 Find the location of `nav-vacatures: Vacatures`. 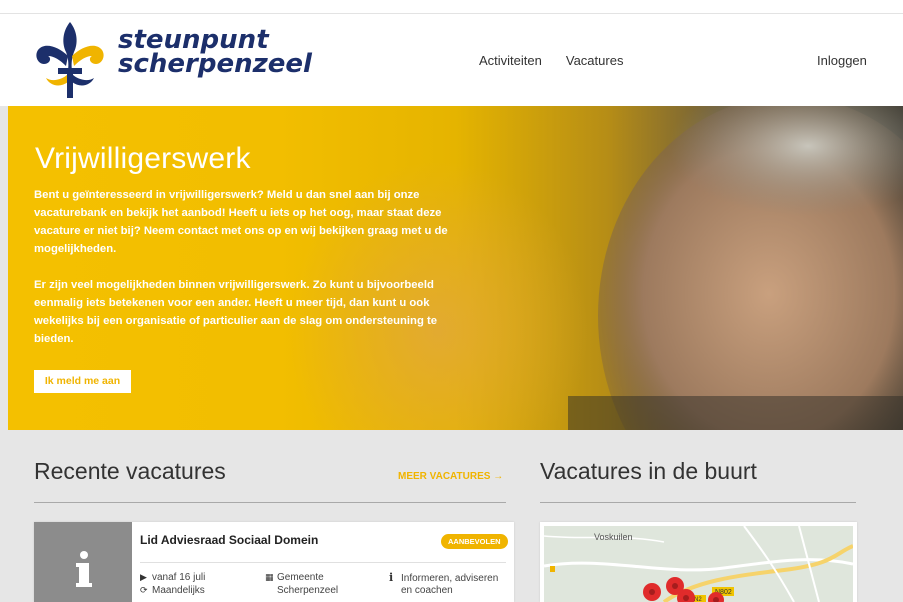

nav-vacatures: Vacatures is located at coordinates (595, 60).